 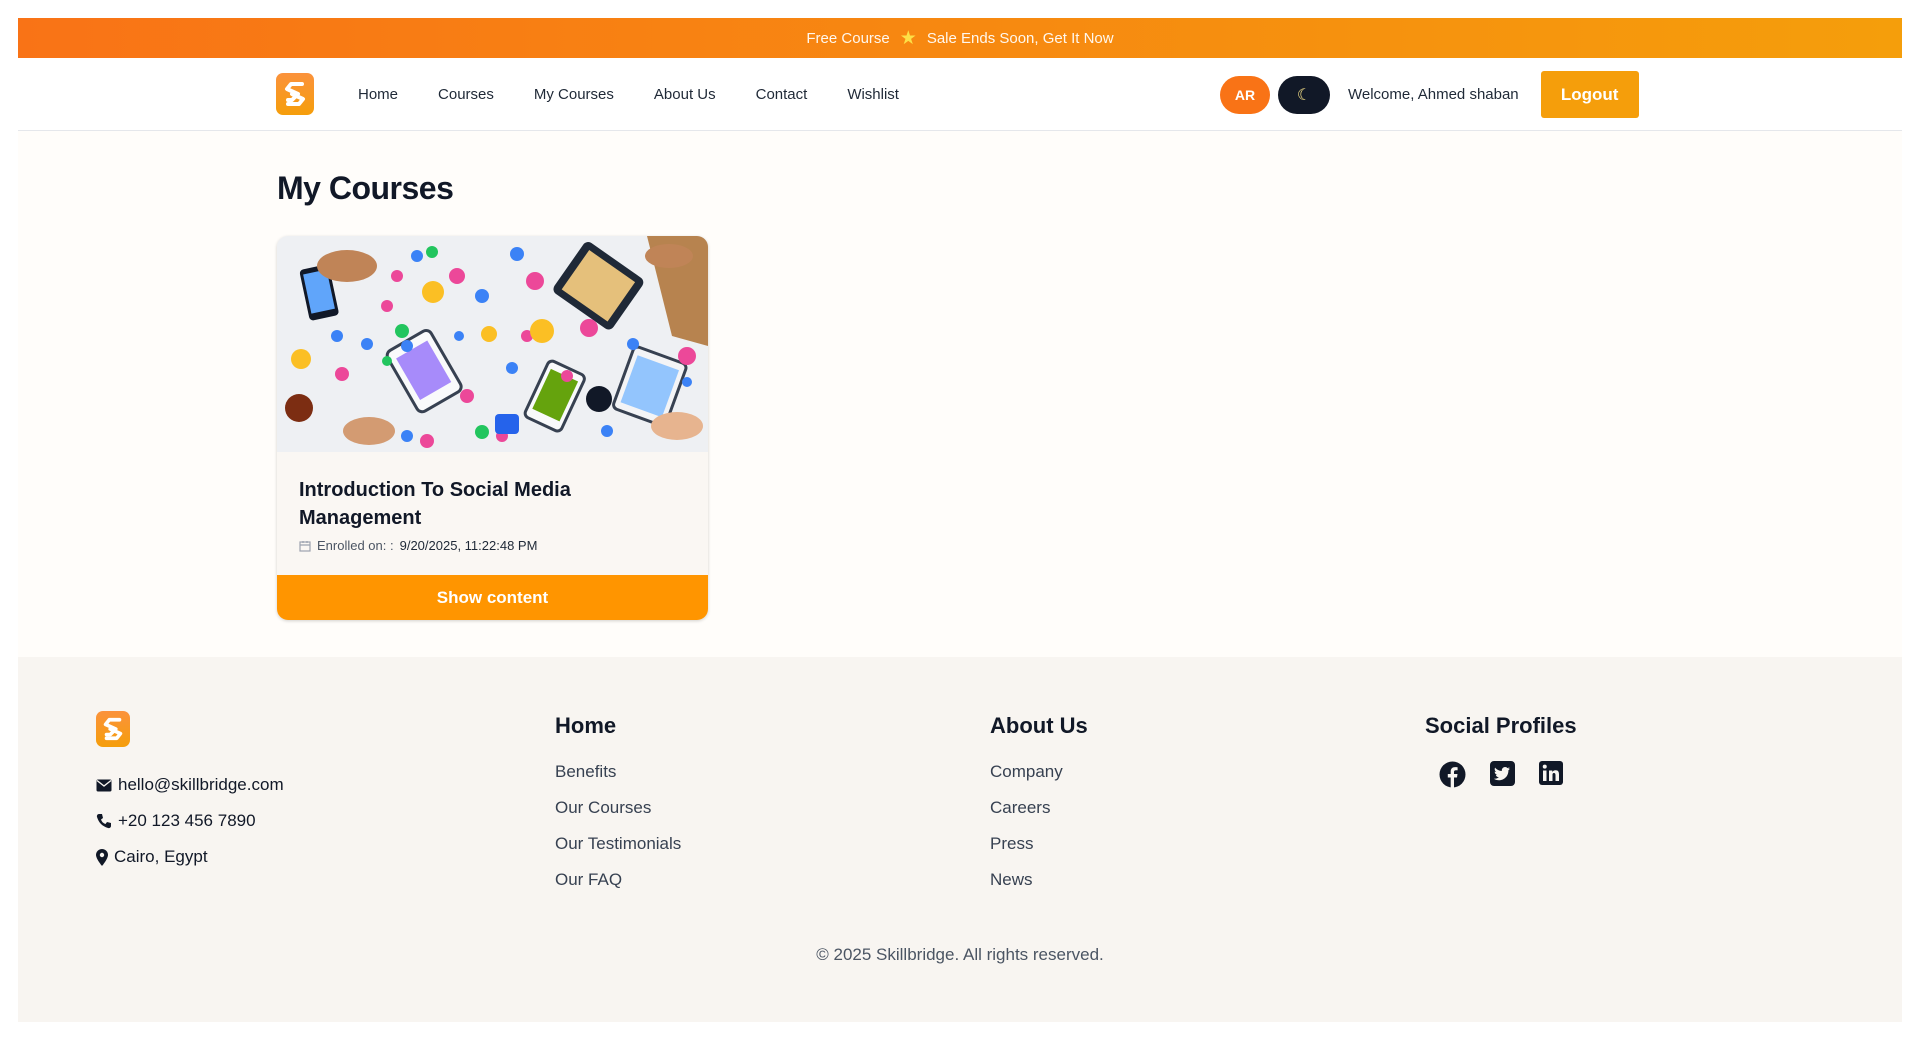 What do you see at coordinates (618, 779) in the screenshot?
I see `footer-link-benefits: Benefits` at bounding box center [618, 779].